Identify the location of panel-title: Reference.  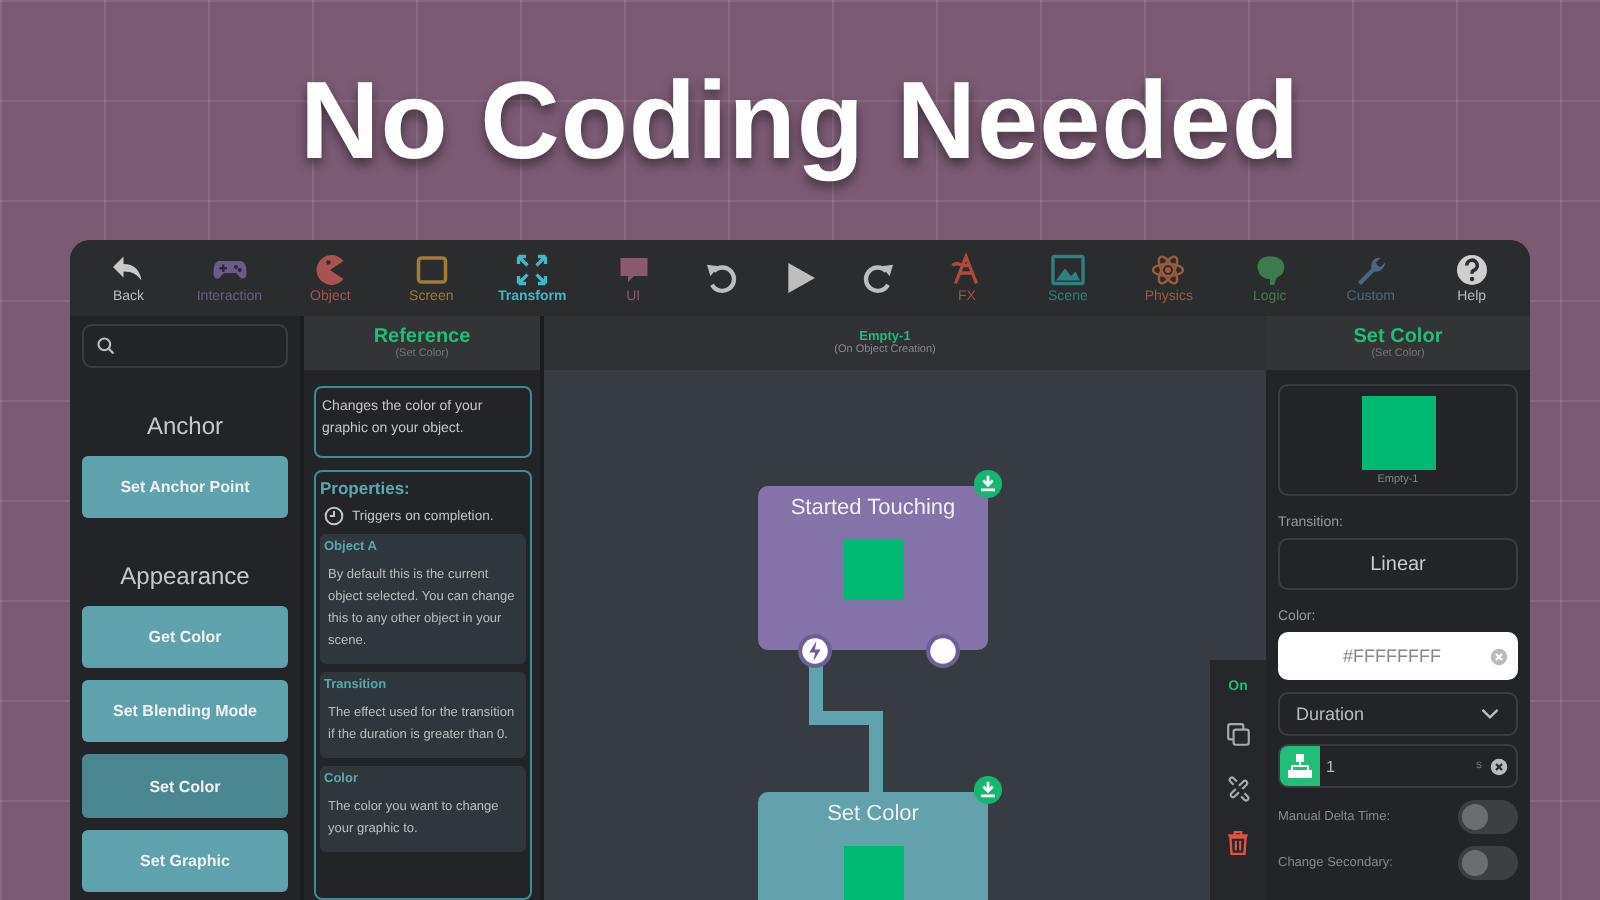
(422, 337).